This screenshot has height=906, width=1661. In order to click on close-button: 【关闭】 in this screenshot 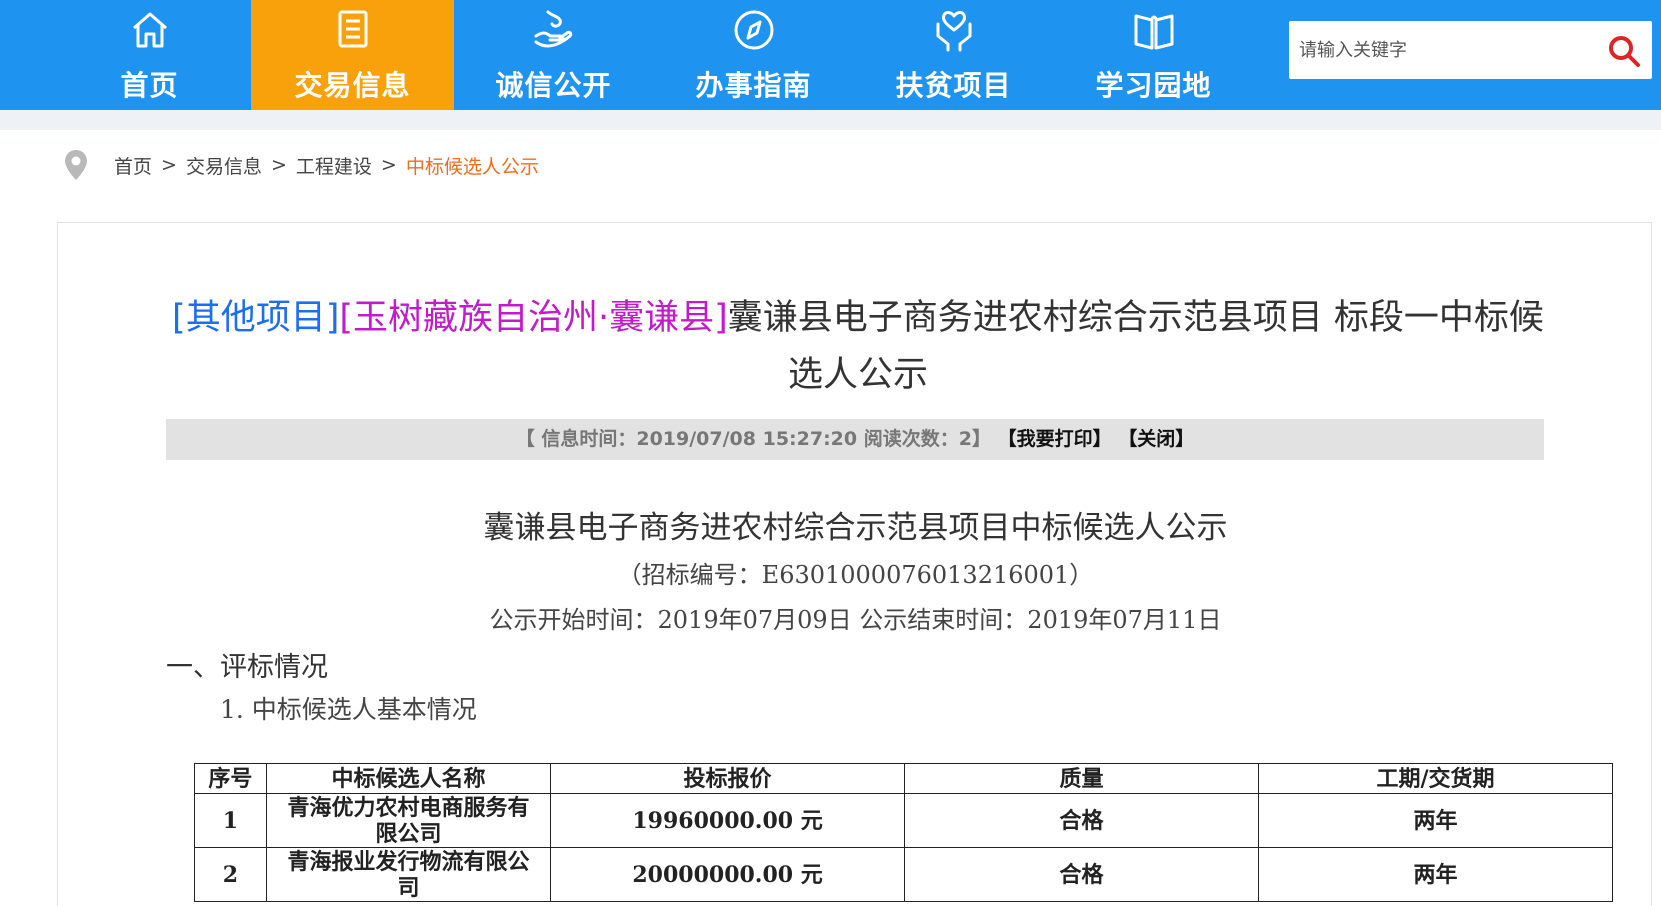, I will do `click(1156, 439)`.